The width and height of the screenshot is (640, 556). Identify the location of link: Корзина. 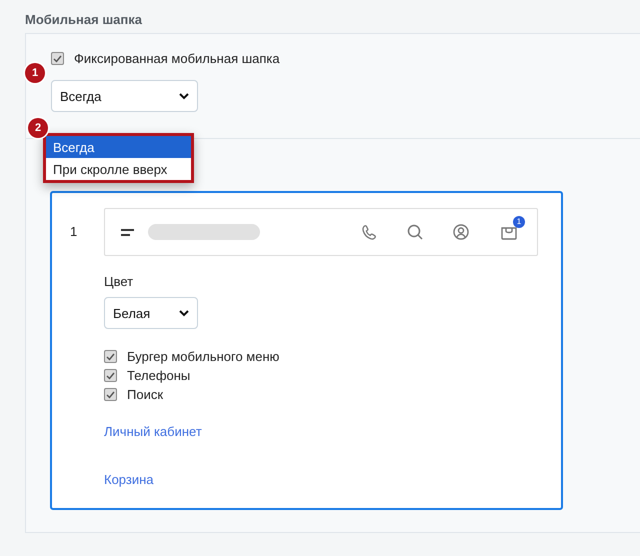
(129, 479).